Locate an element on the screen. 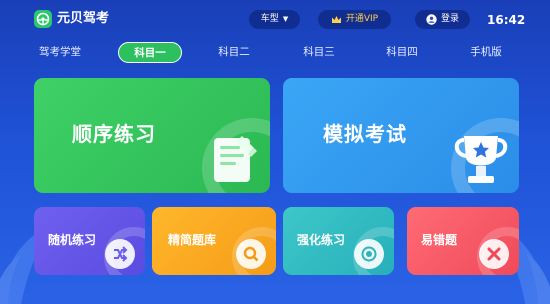 This screenshot has height=304, width=550. app-title: 元贝驾考 is located at coordinates (83, 18).